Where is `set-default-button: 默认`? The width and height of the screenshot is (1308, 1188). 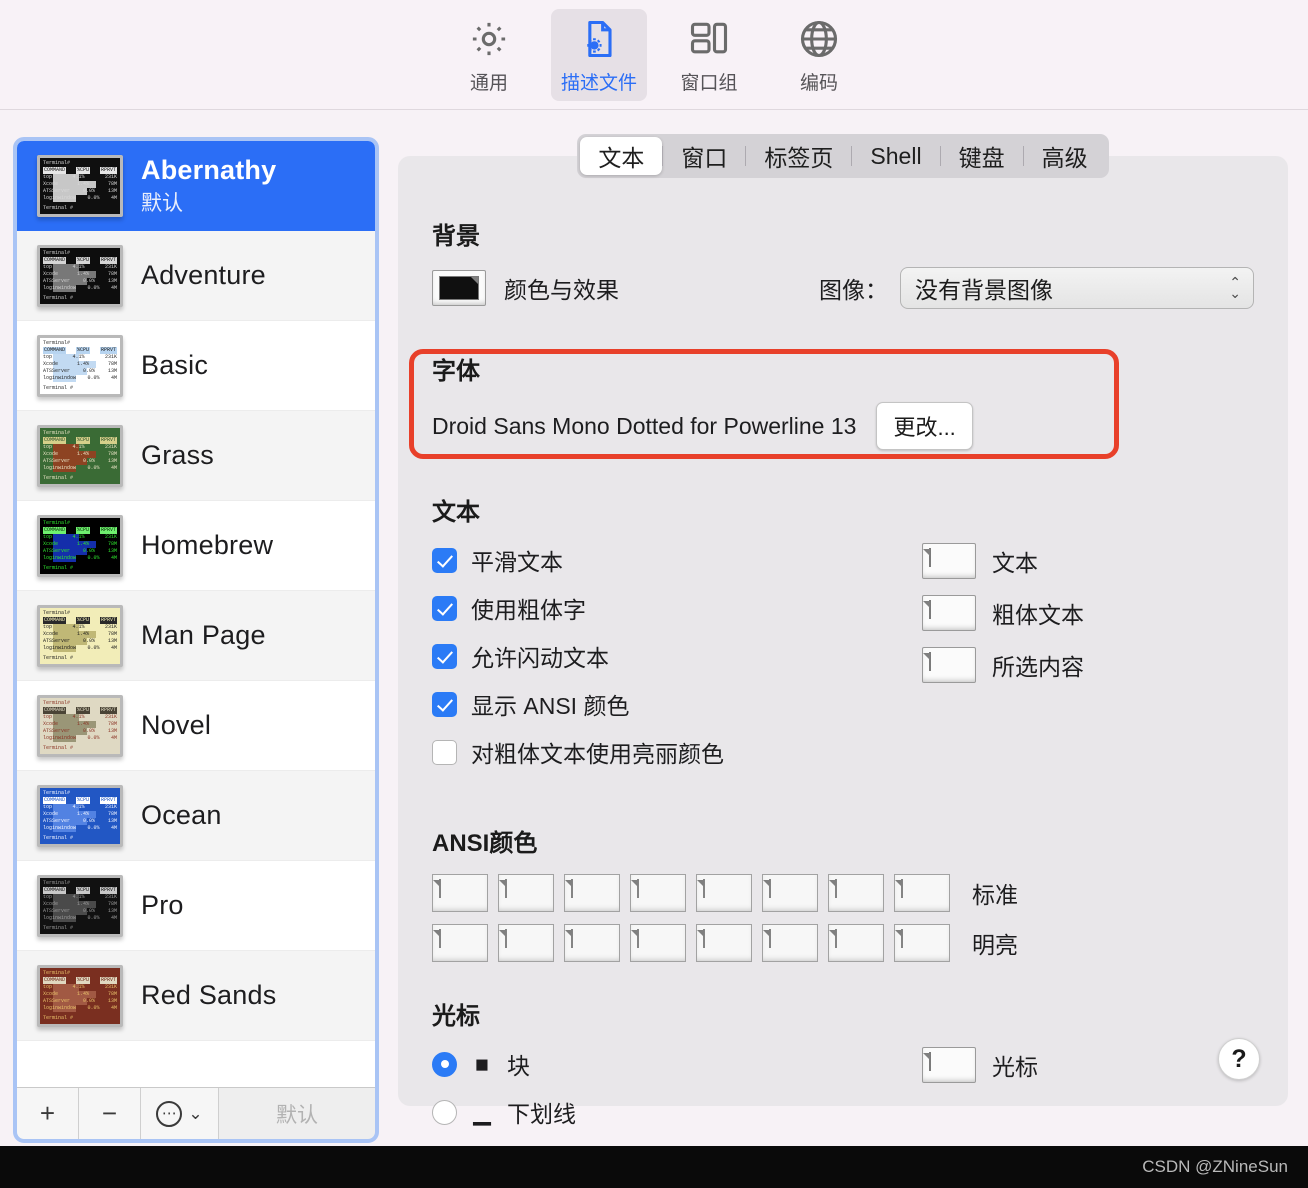 set-default-button: 默认 is located at coordinates (297, 1113).